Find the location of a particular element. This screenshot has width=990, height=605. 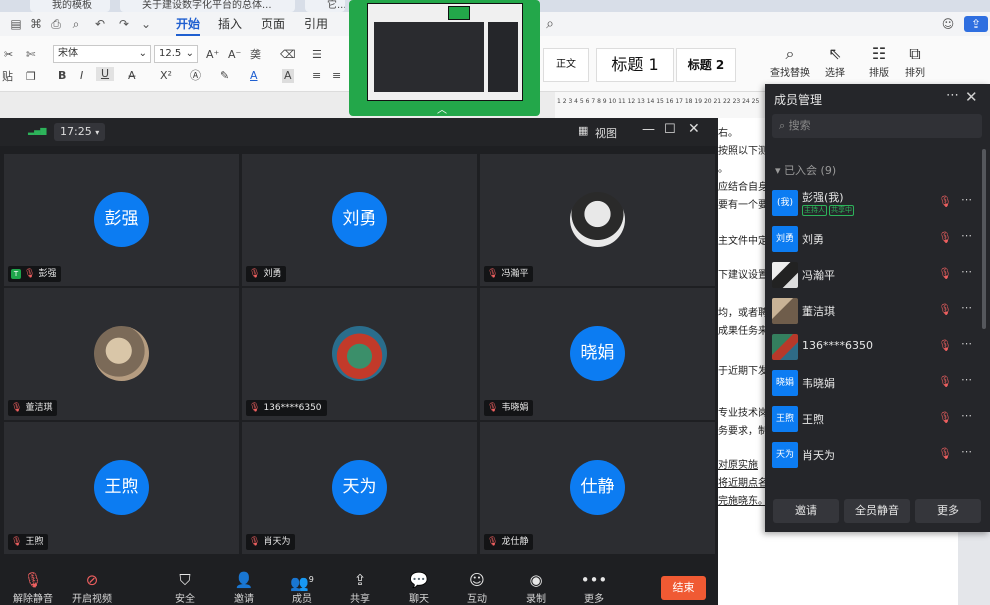

mute-all-button: 全员静音 is located at coordinates (877, 511).